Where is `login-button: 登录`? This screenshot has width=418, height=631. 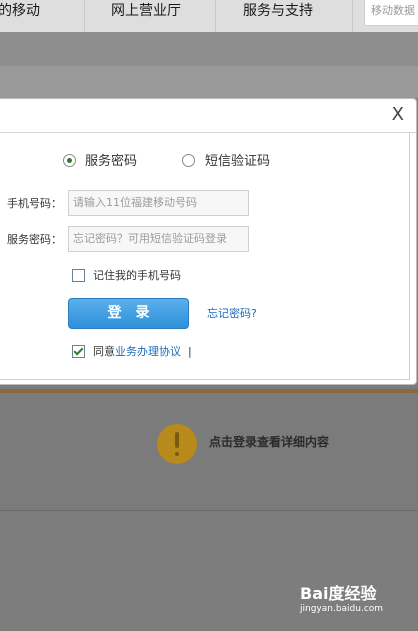 login-button: 登录 is located at coordinates (128, 313).